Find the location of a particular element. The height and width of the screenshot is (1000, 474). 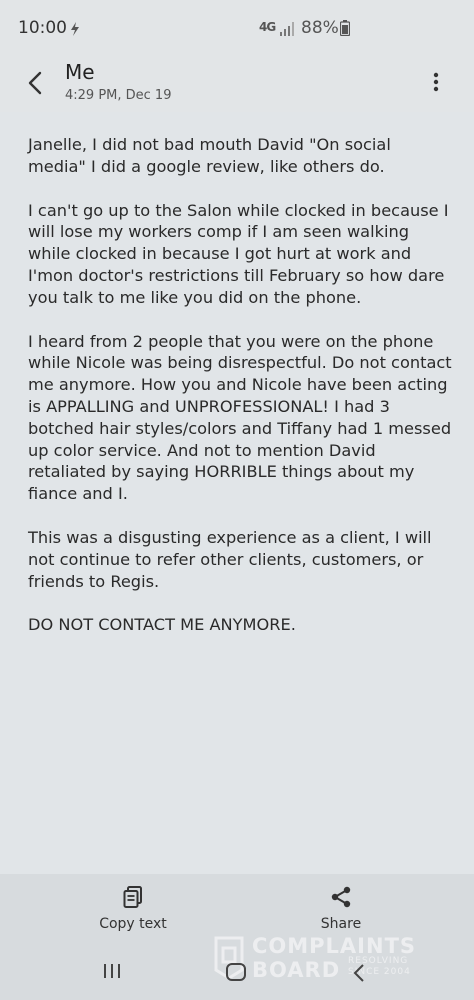

watermark-line1: COMPLAINTS is located at coordinates (334, 946).